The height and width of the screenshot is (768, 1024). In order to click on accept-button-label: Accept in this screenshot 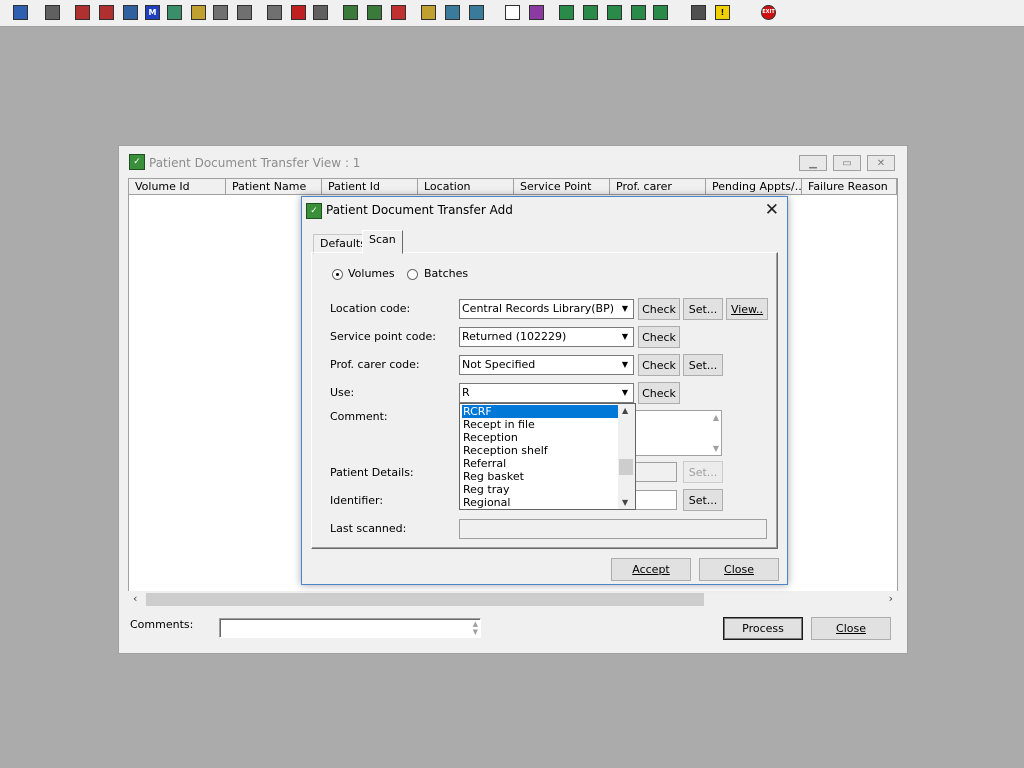, I will do `click(651, 569)`.